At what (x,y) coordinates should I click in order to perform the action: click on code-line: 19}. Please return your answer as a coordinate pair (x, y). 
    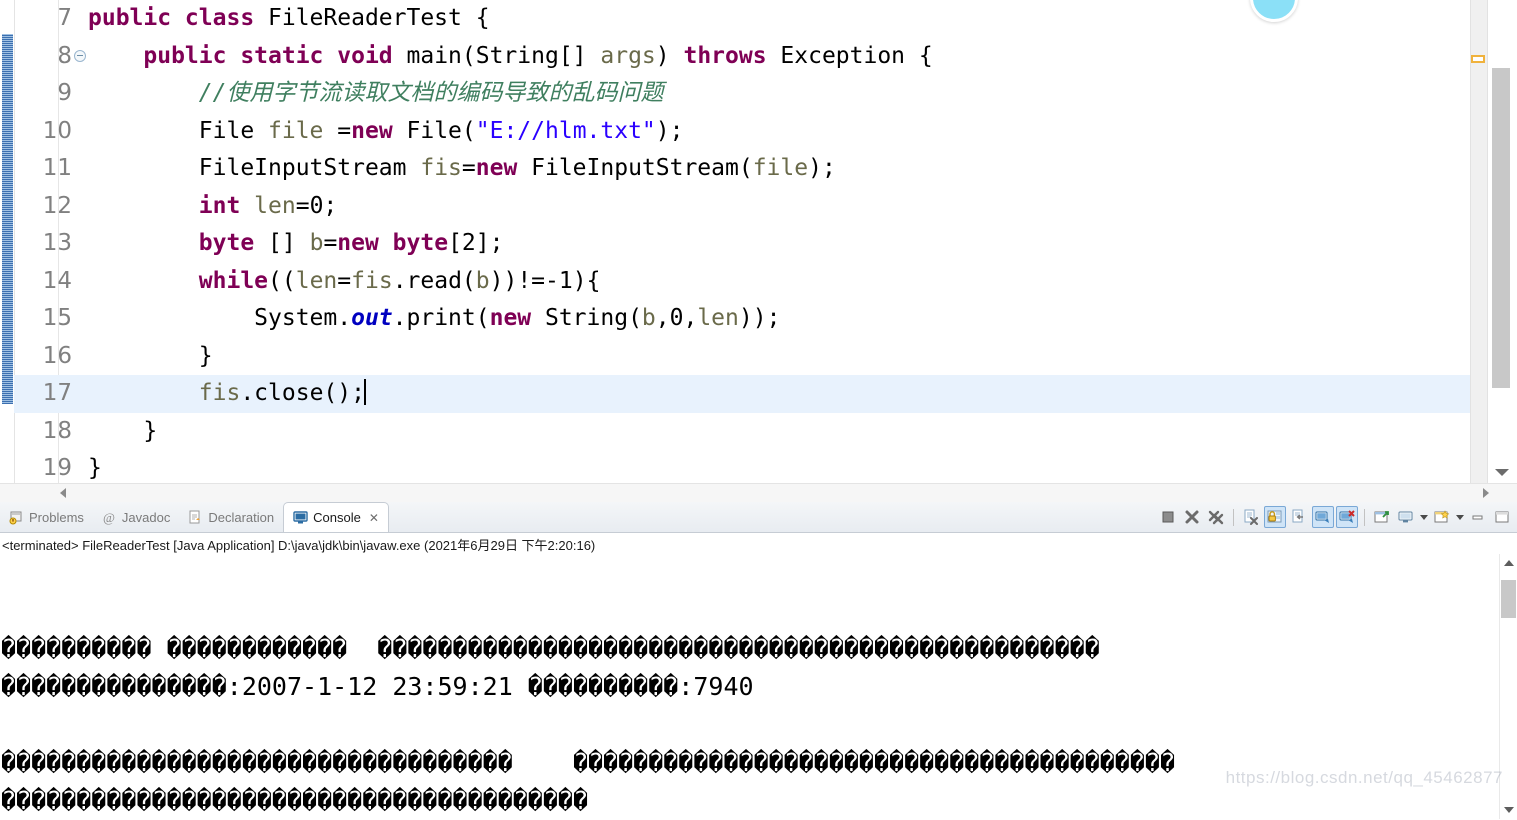
    Looking at the image, I should click on (765, 469).